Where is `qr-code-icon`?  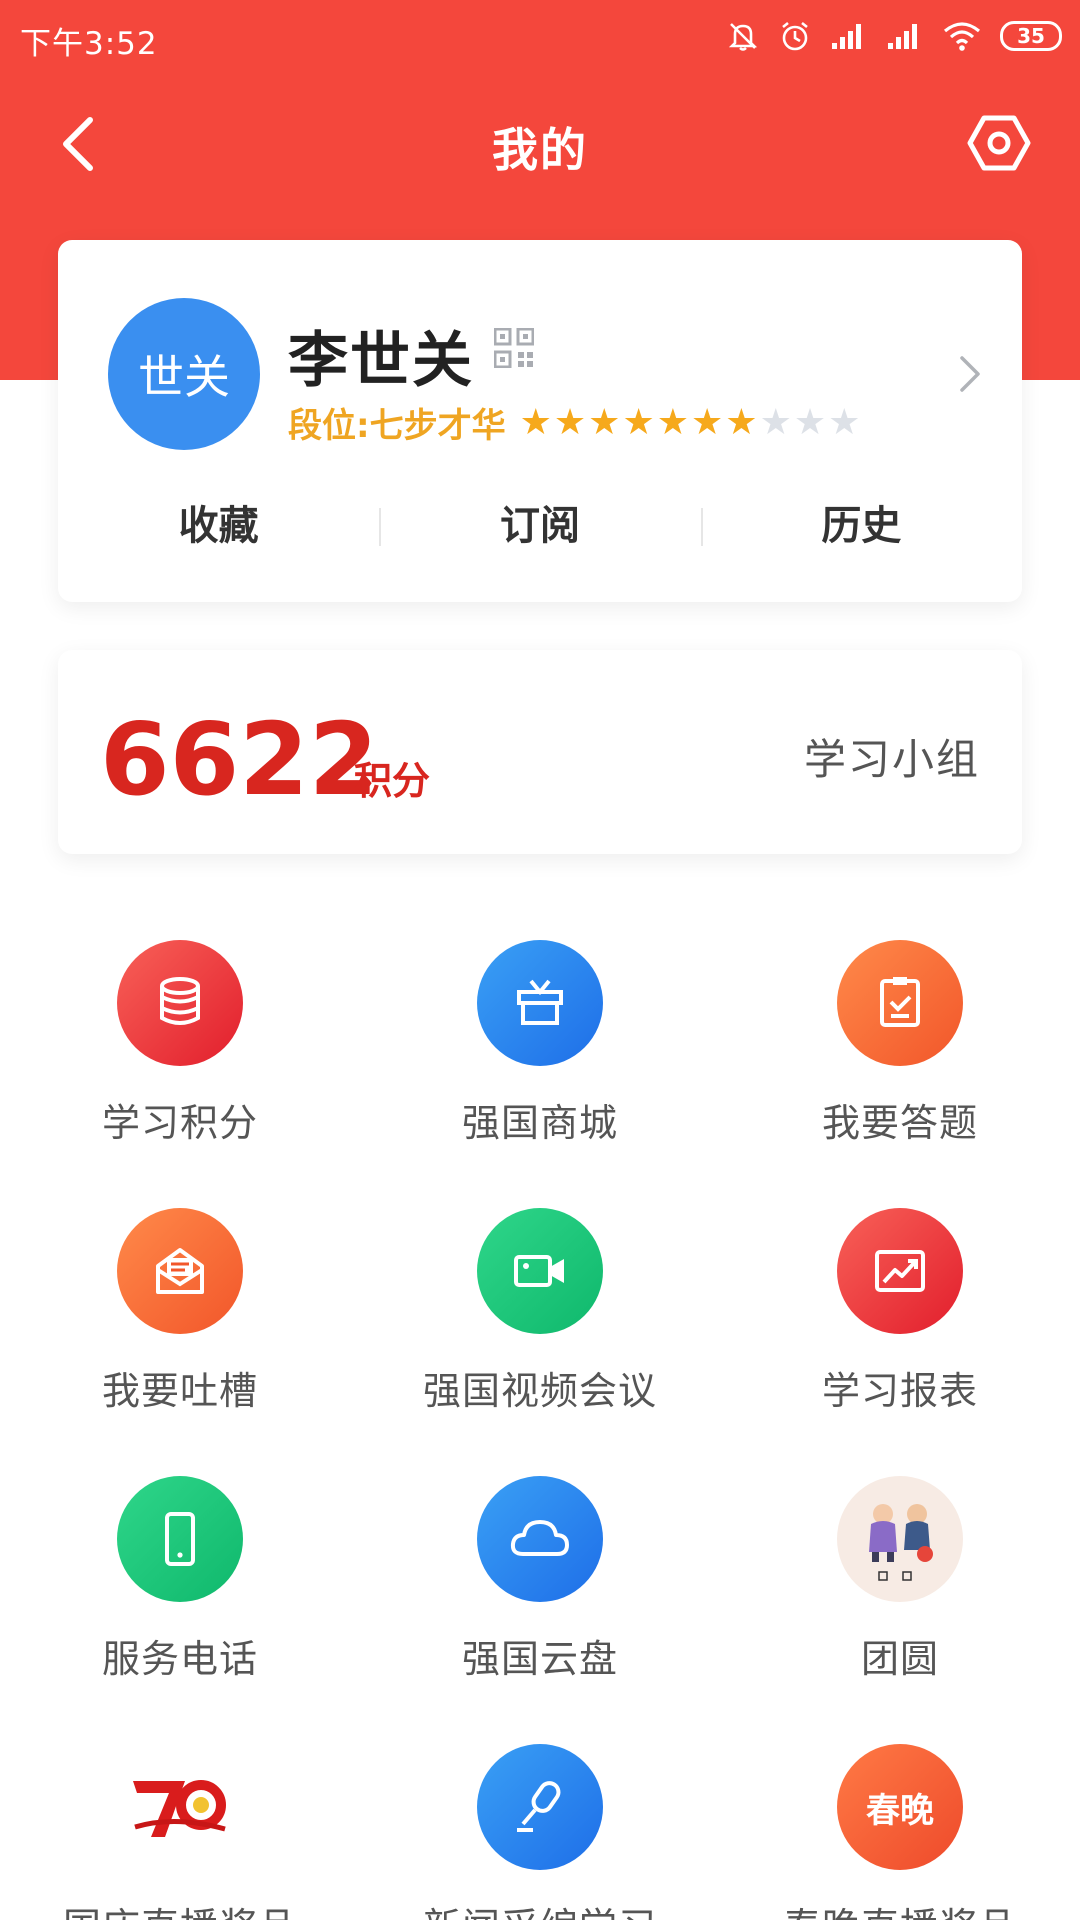 qr-code-icon is located at coordinates (514, 348).